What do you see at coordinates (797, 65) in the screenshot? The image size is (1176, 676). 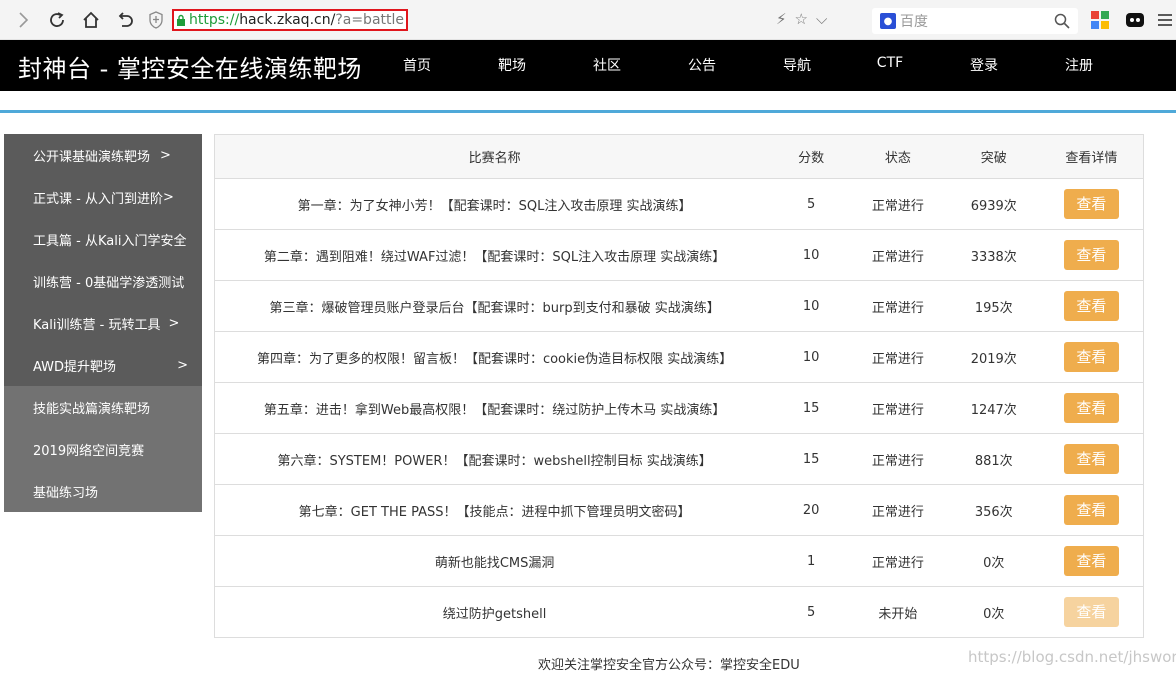 I see `nav-navigation: 导航` at bounding box center [797, 65].